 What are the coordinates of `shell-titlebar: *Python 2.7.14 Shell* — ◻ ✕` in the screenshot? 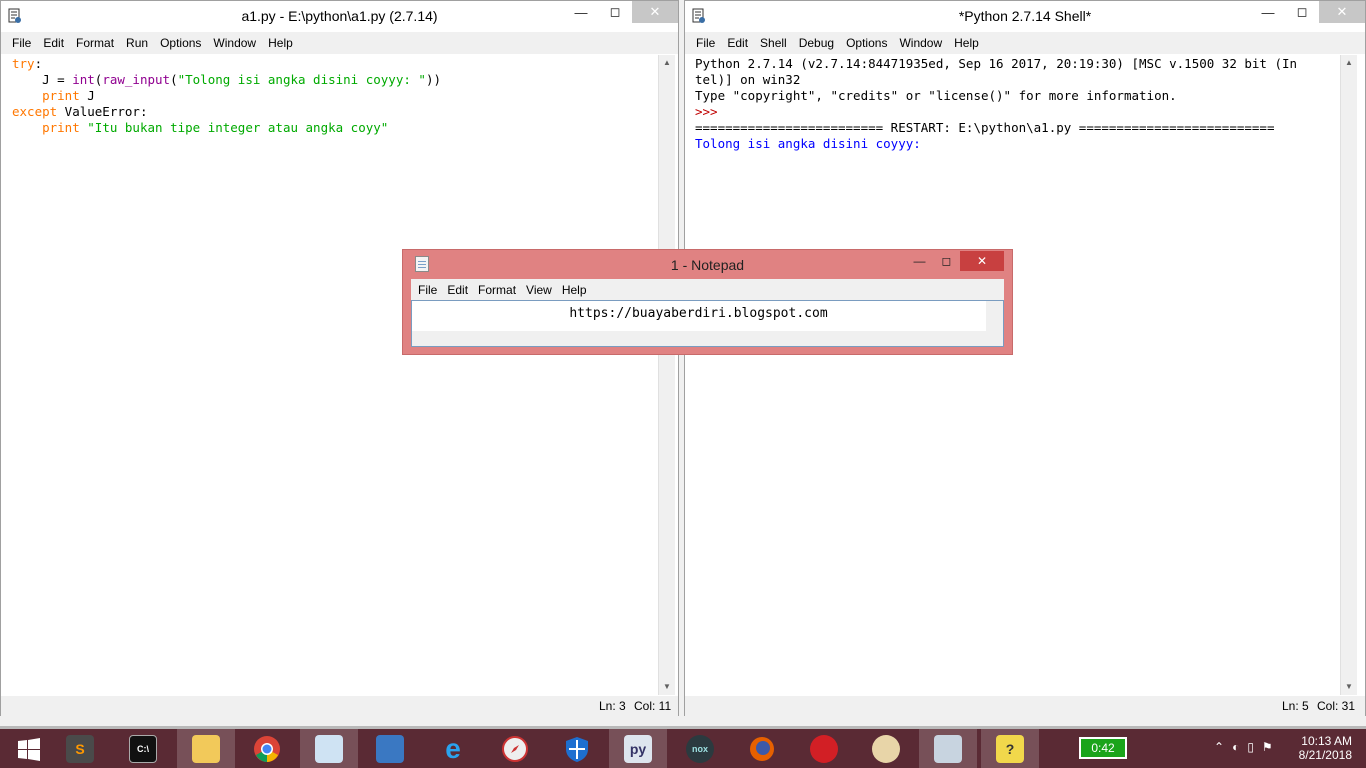 It's located at (1025, 16).